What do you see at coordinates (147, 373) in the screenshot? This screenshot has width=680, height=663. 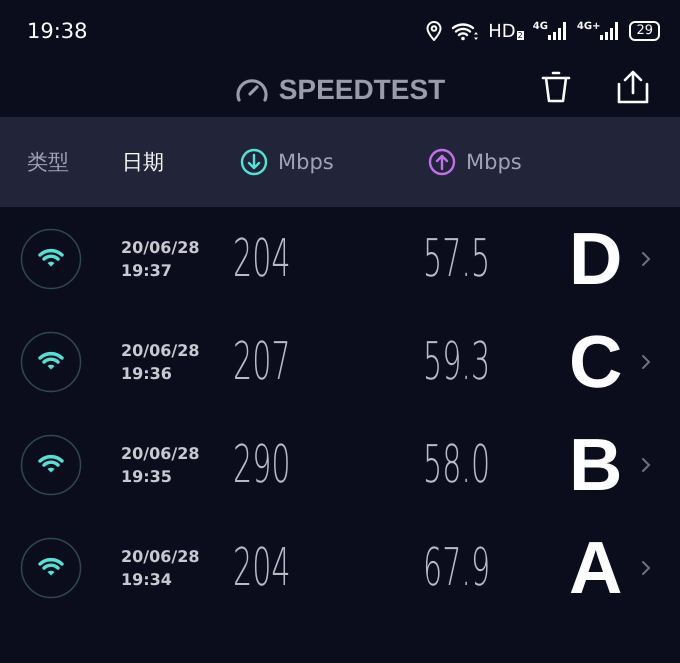 I see `test-time: 19:36` at bounding box center [147, 373].